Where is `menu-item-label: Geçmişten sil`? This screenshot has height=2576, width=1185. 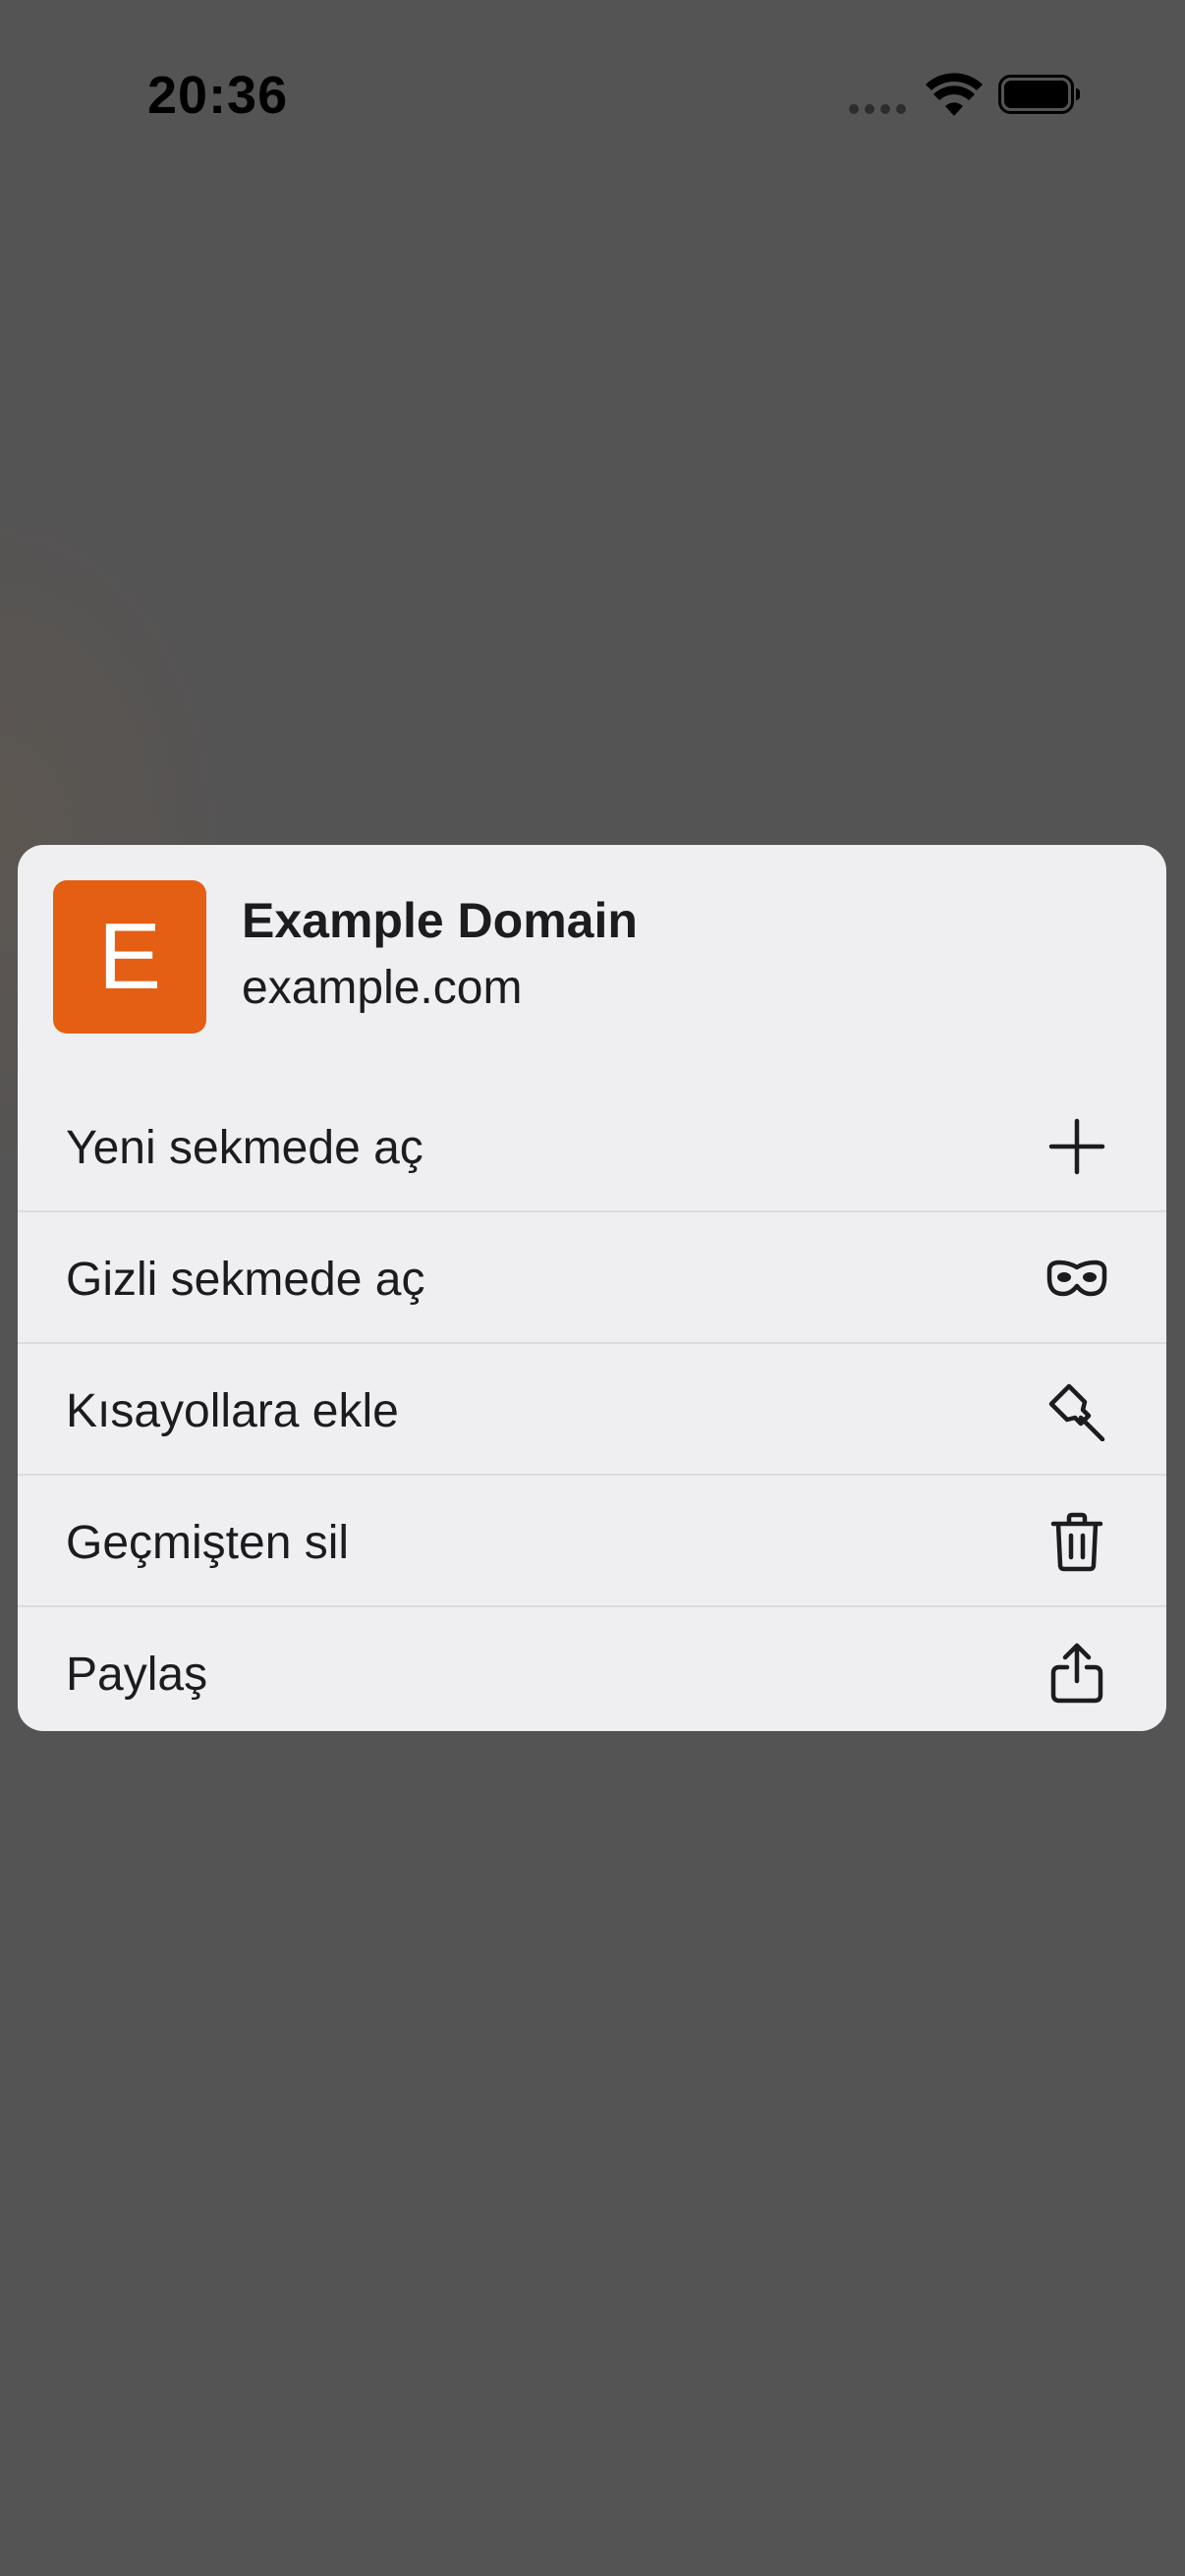
menu-item-label: Geçmişten sil is located at coordinates (208, 1543).